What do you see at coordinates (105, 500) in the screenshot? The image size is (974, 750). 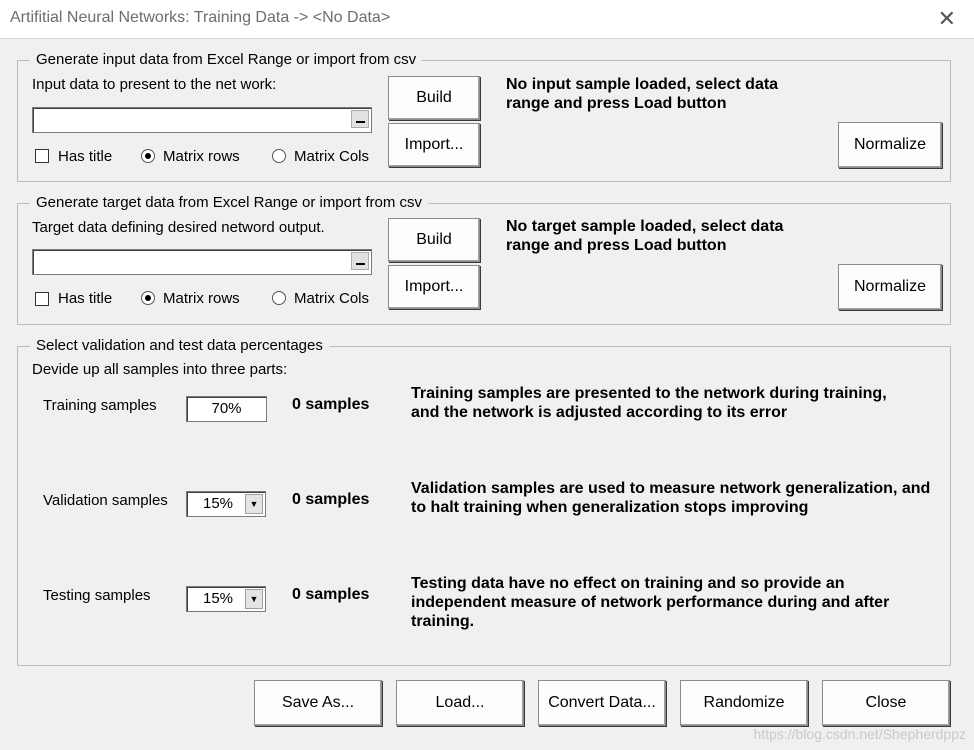 I see `validation-label: Validation samples` at bounding box center [105, 500].